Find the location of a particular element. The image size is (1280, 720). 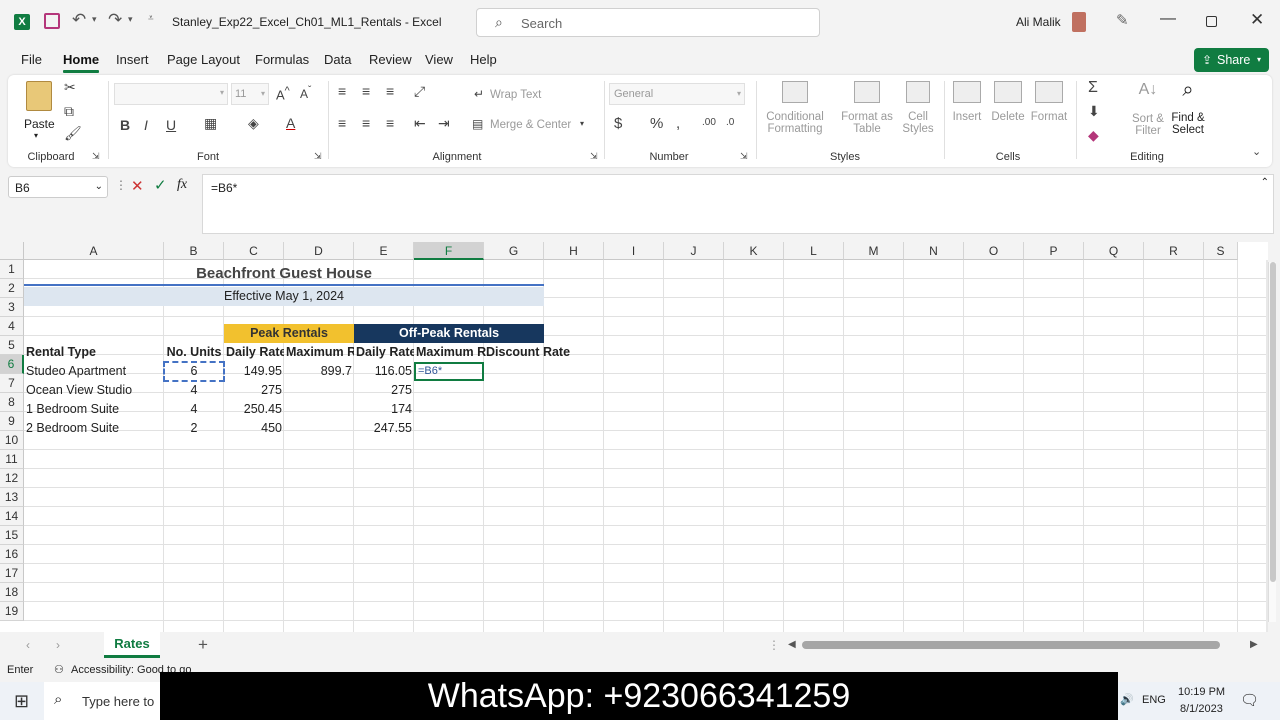

cell-a8: 1 Bedroom Suite is located at coordinates (94, 409).